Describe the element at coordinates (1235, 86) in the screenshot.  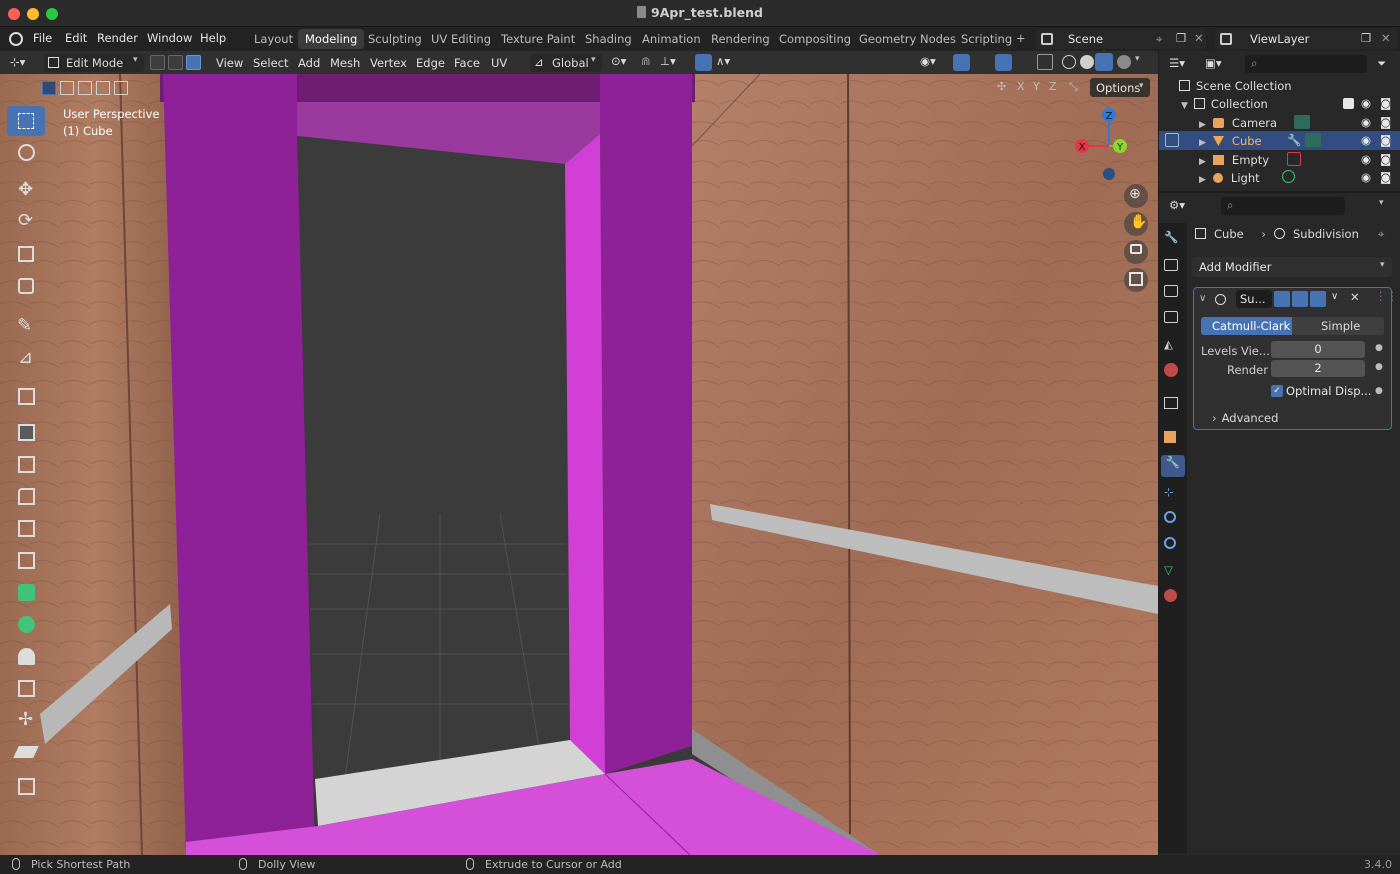
I see `outliner-scene-collection: Scene Collection` at that location.